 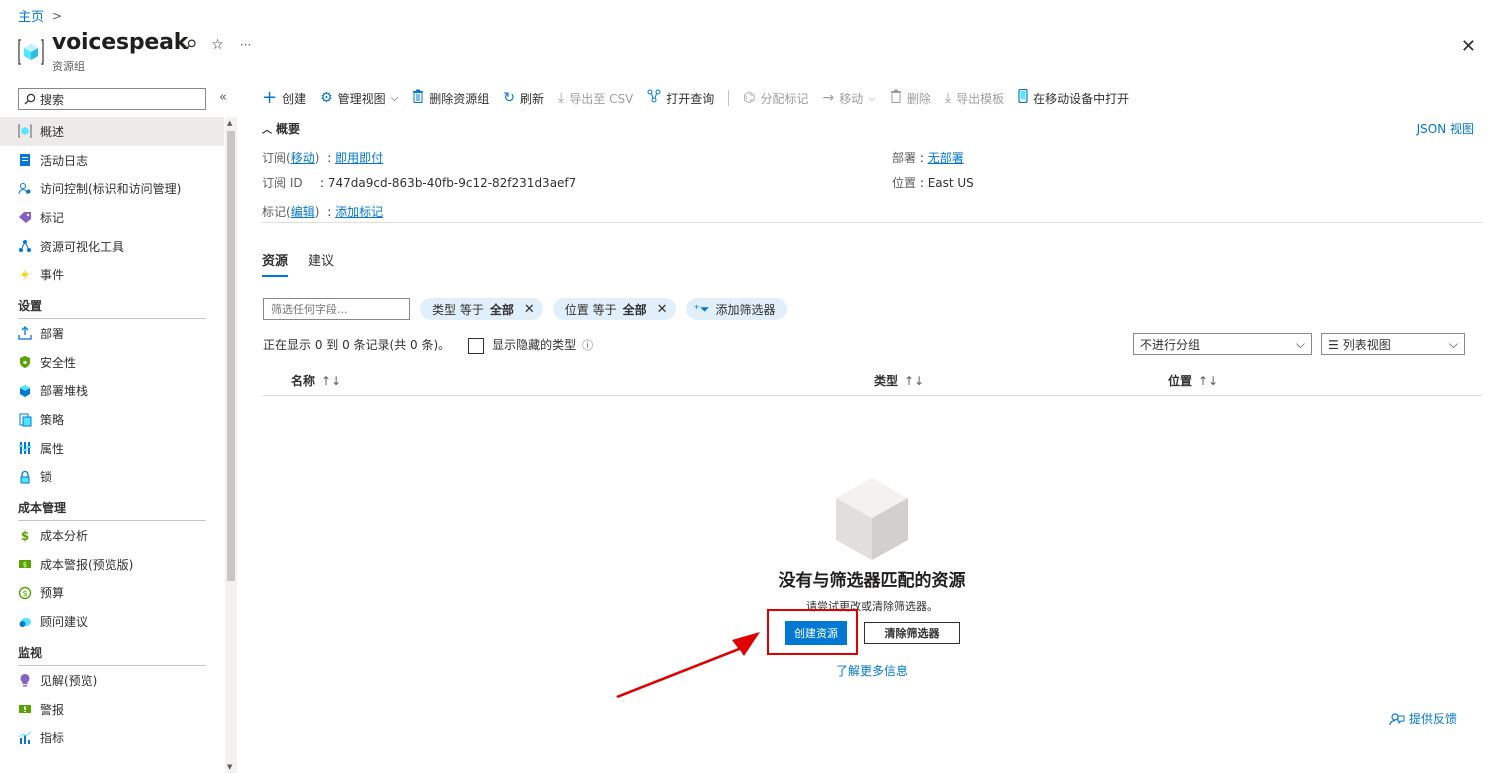 What do you see at coordinates (872, 519) in the screenshot?
I see `empty-cube-icon` at bounding box center [872, 519].